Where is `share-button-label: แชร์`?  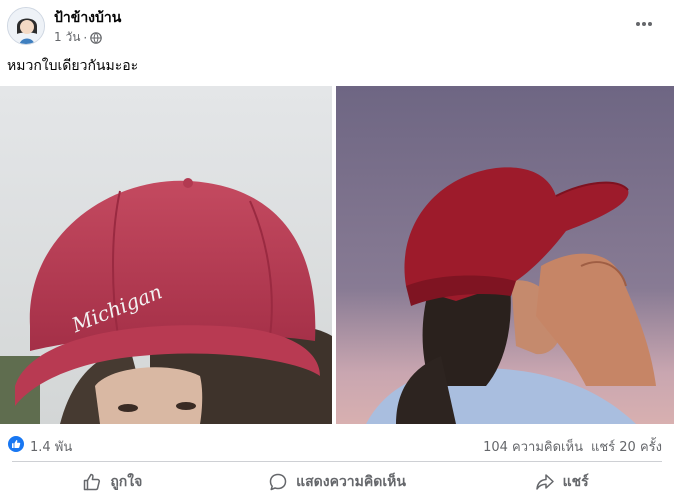 share-button-label: แชร์ is located at coordinates (575, 482).